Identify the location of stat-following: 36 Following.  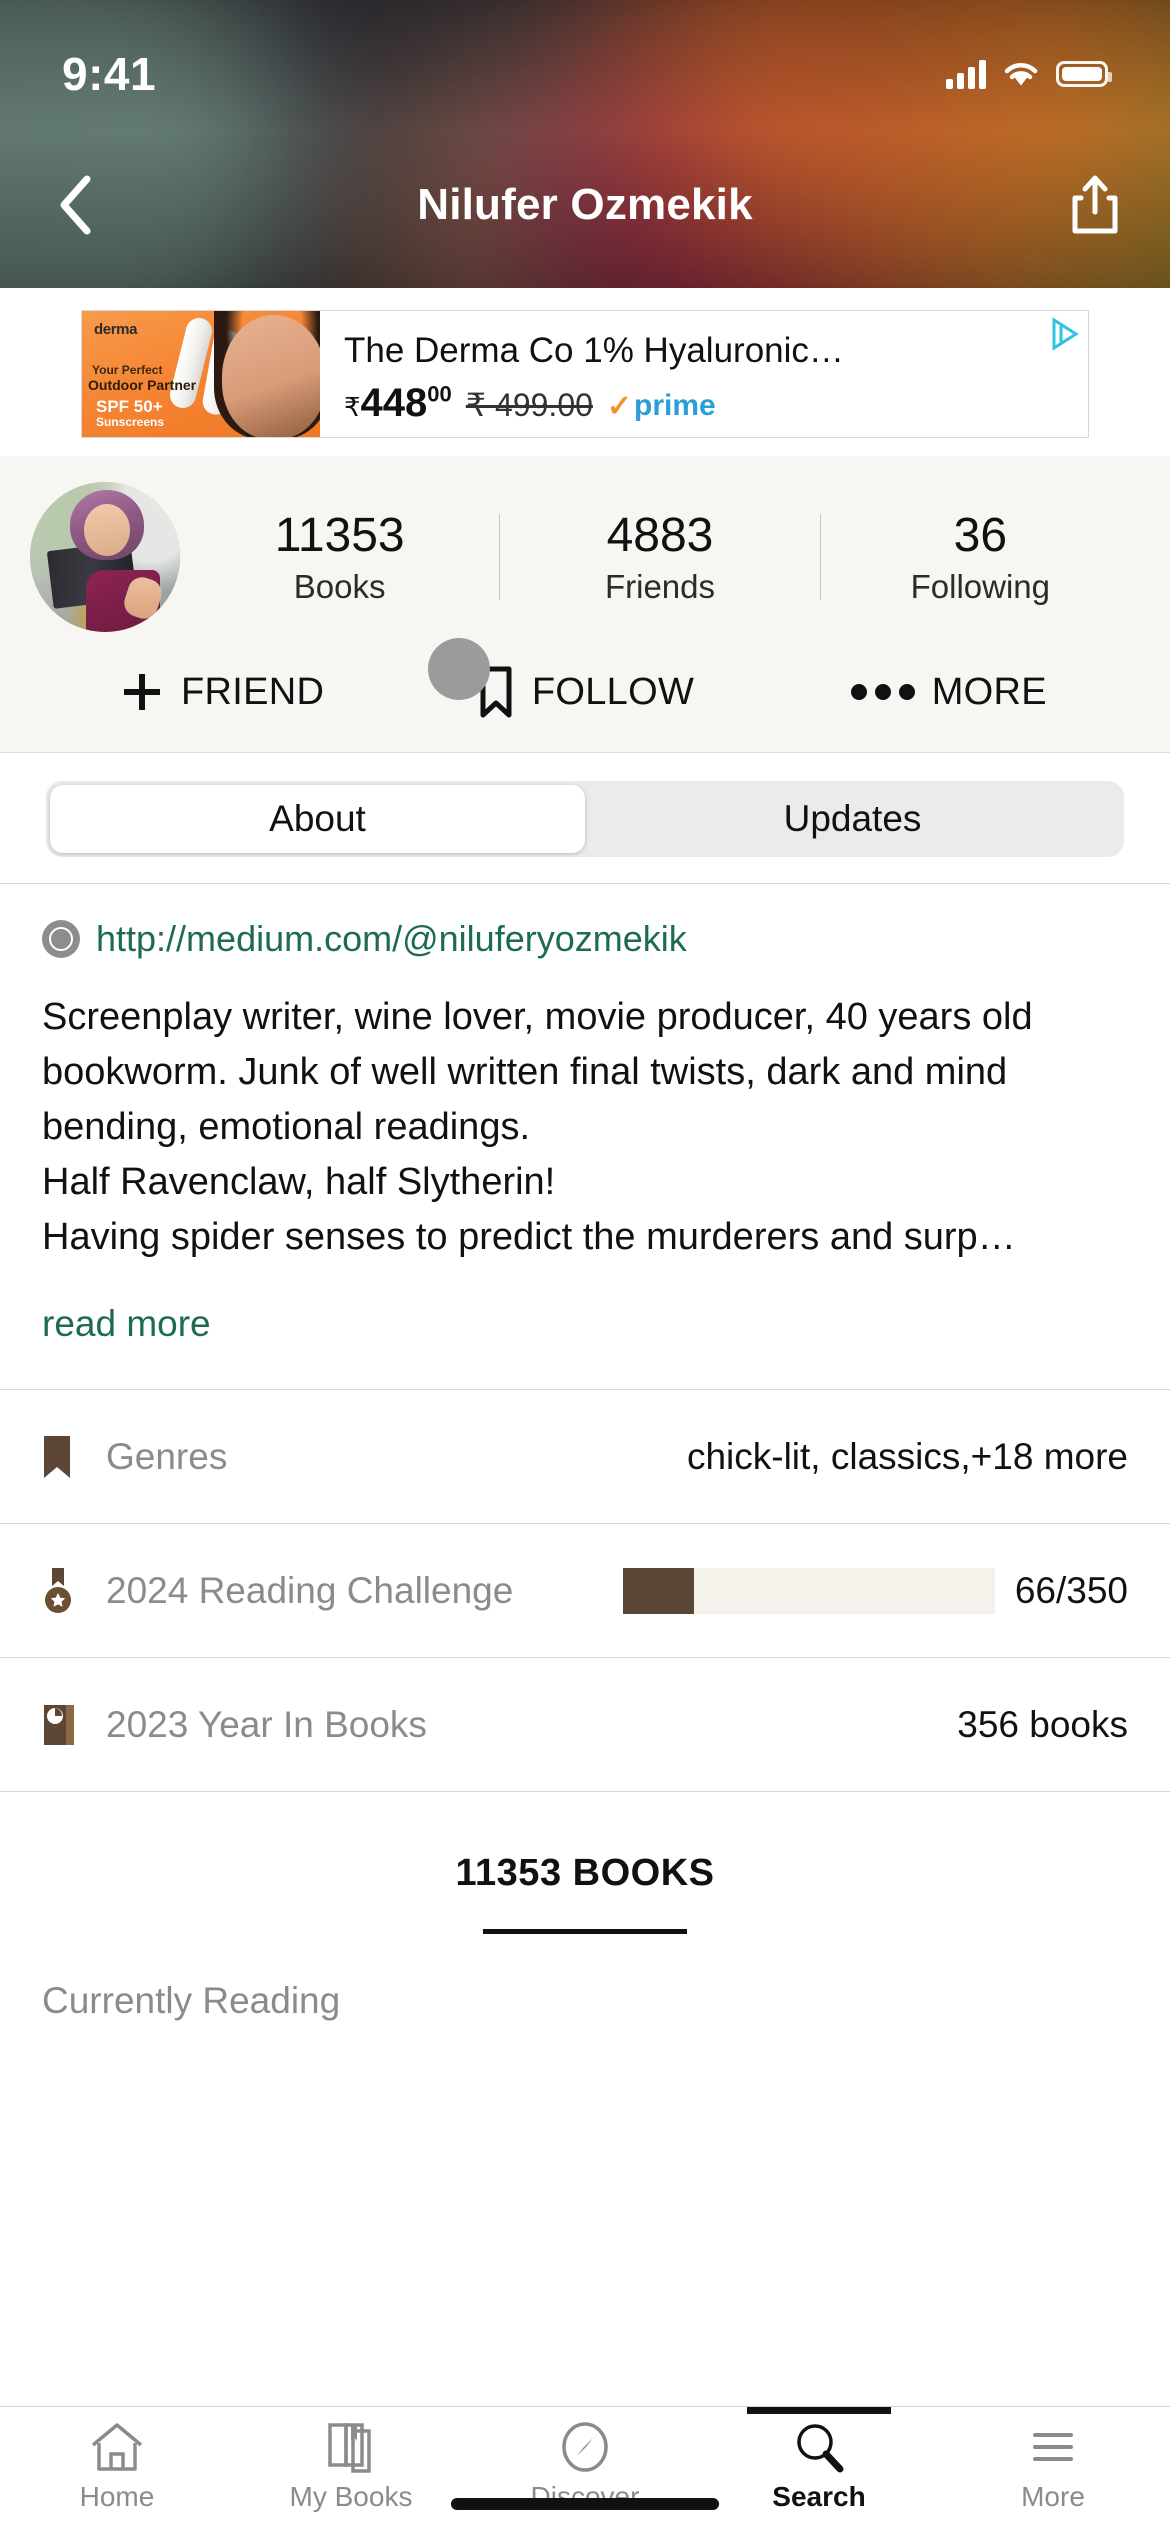
(980, 556).